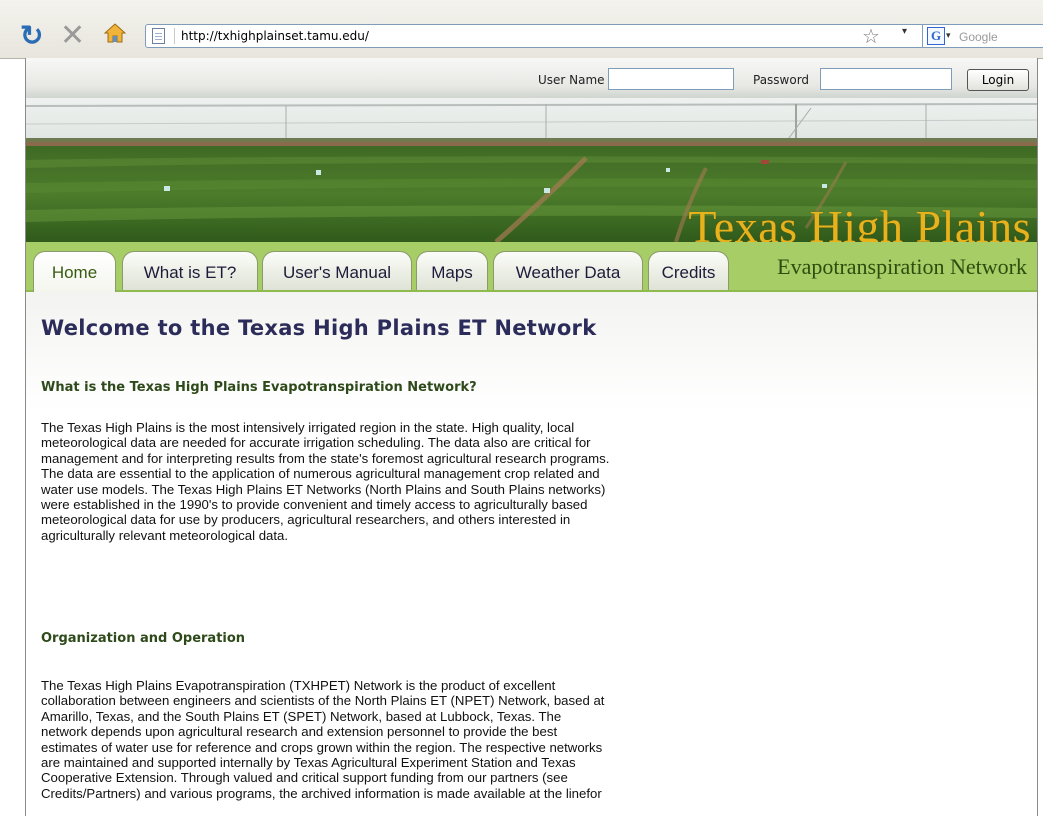  What do you see at coordinates (337, 270) in the screenshot?
I see `tab-users-manual: User's Manual` at bounding box center [337, 270].